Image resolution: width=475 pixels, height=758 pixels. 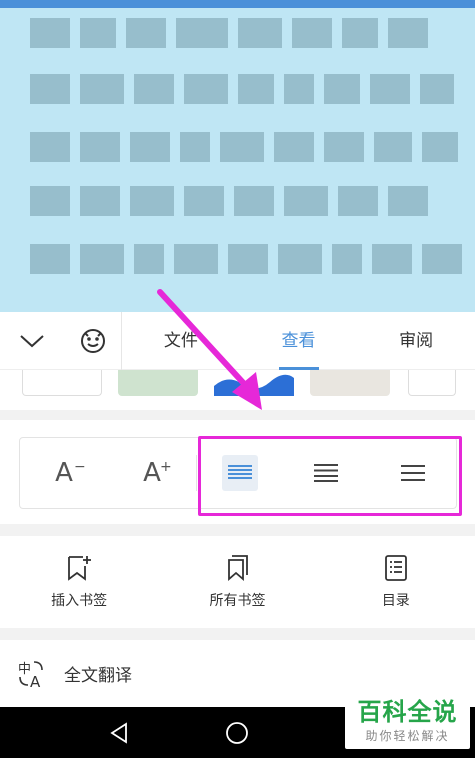 I want to click on theme-thumbnail-more, so click(x=432, y=383).